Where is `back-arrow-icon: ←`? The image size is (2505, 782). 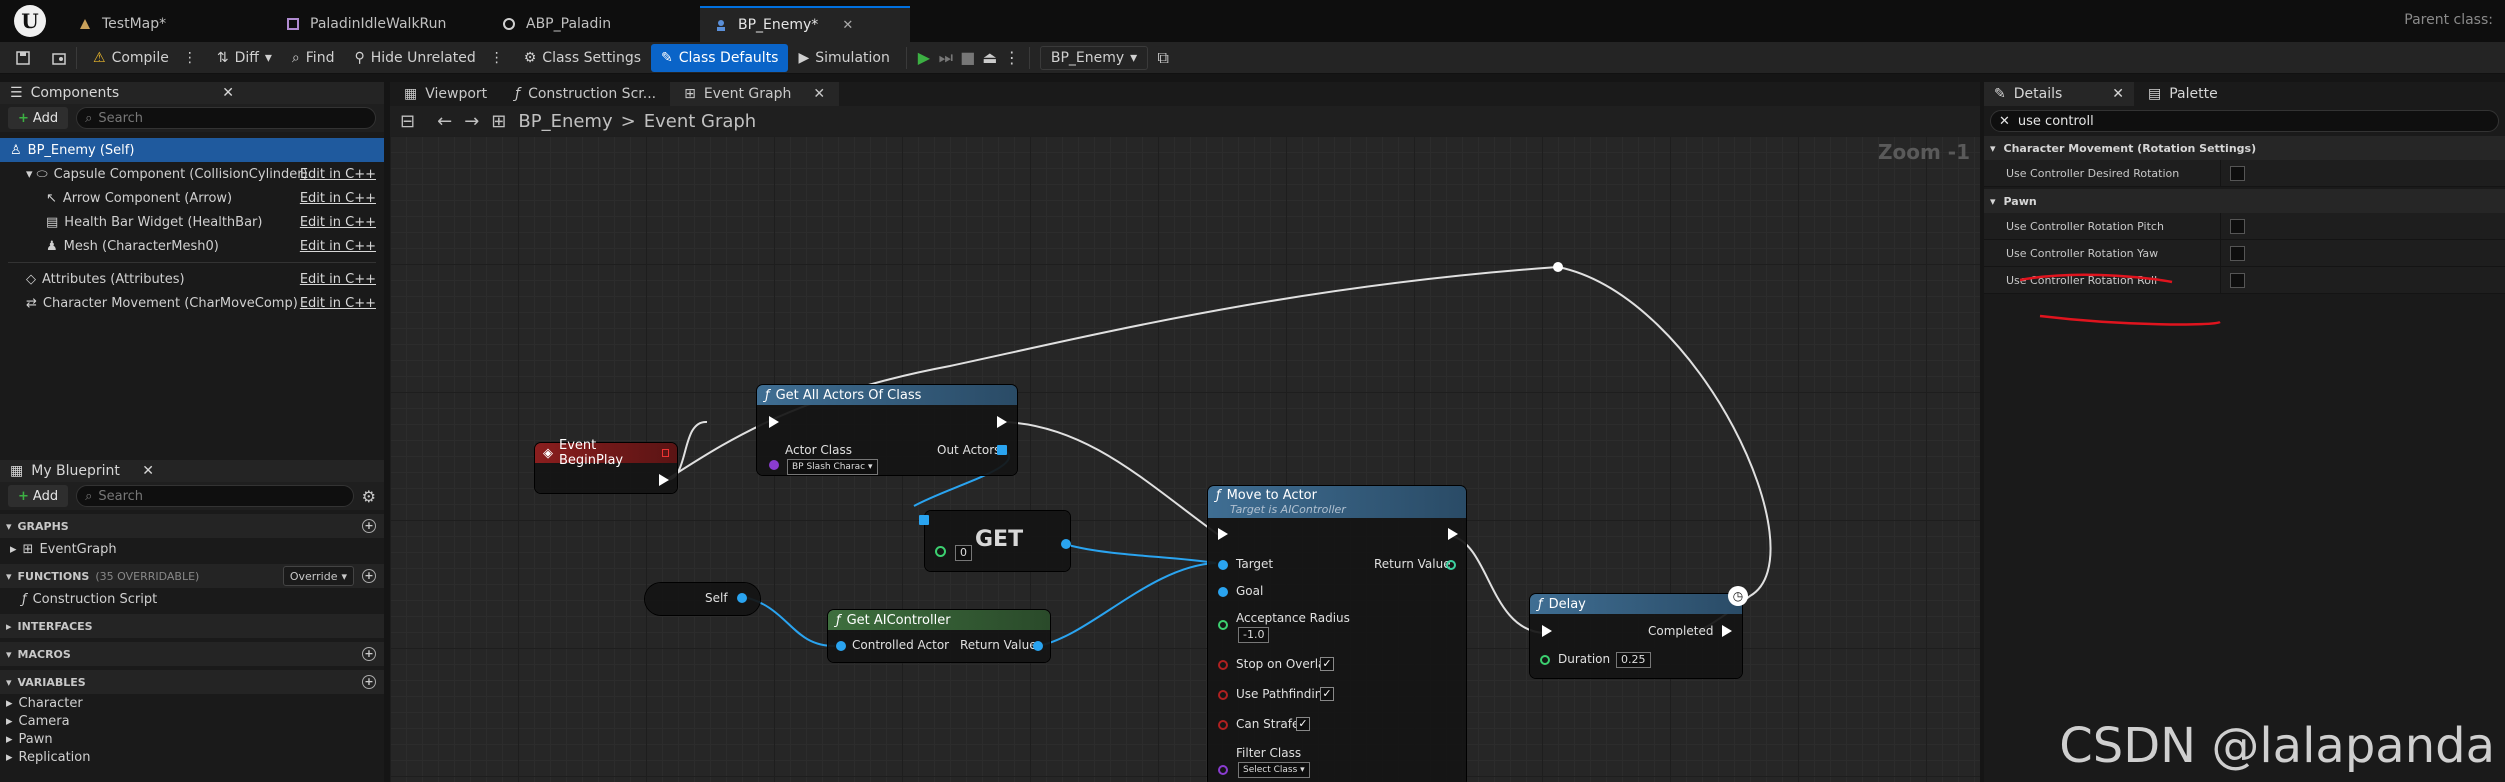
back-arrow-icon: ← is located at coordinates (444, 121).